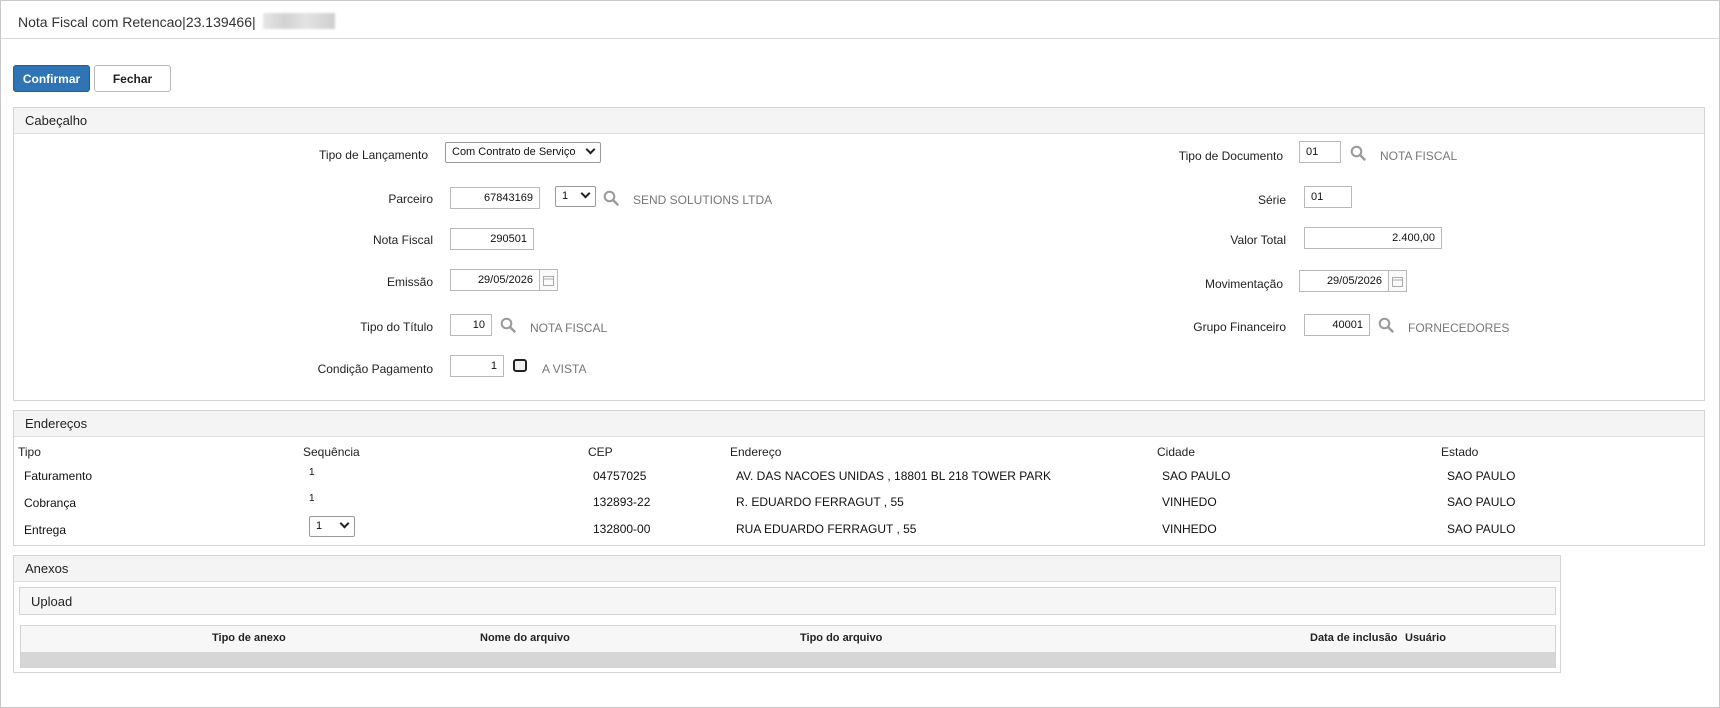 This screenshot has height=708, width=1720. Describe the element at coordinates (1328, 197) in the screenshot. I see `serie-input: 01` at that location.